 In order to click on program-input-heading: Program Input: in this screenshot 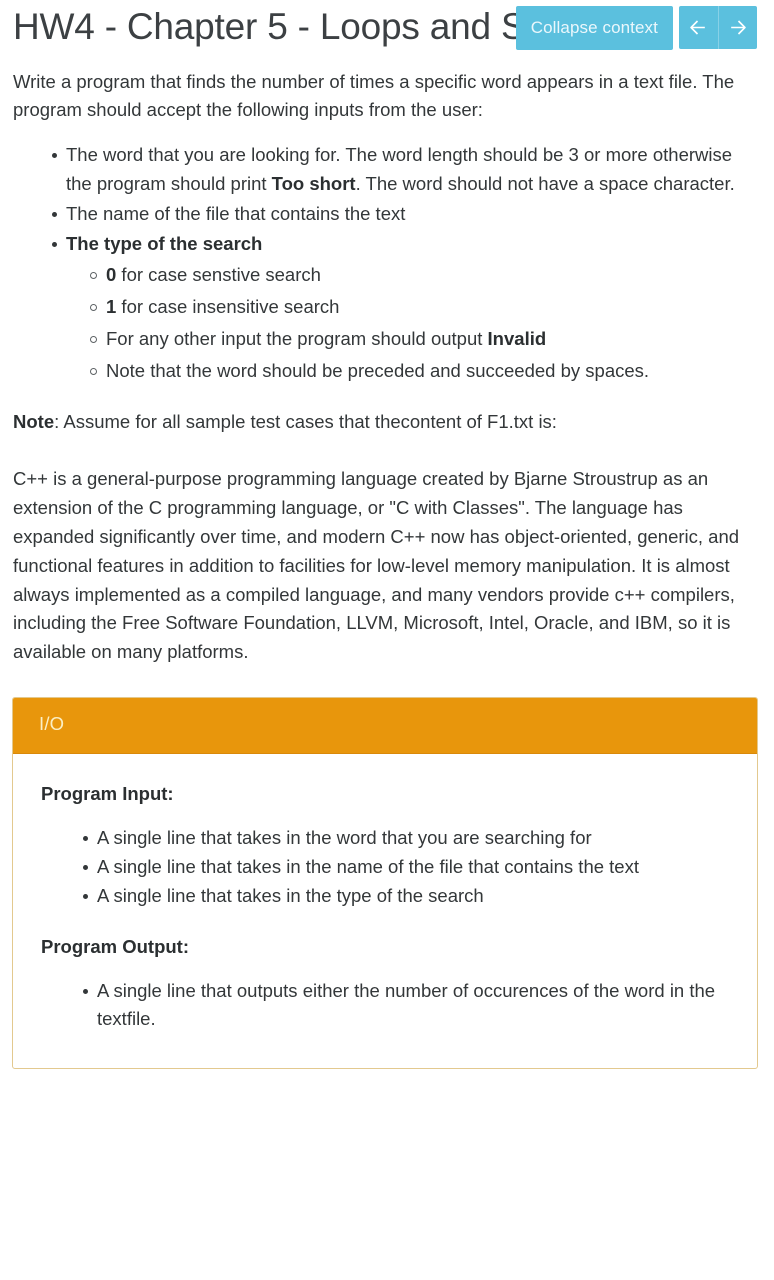, I will do `click(107, 794)`.